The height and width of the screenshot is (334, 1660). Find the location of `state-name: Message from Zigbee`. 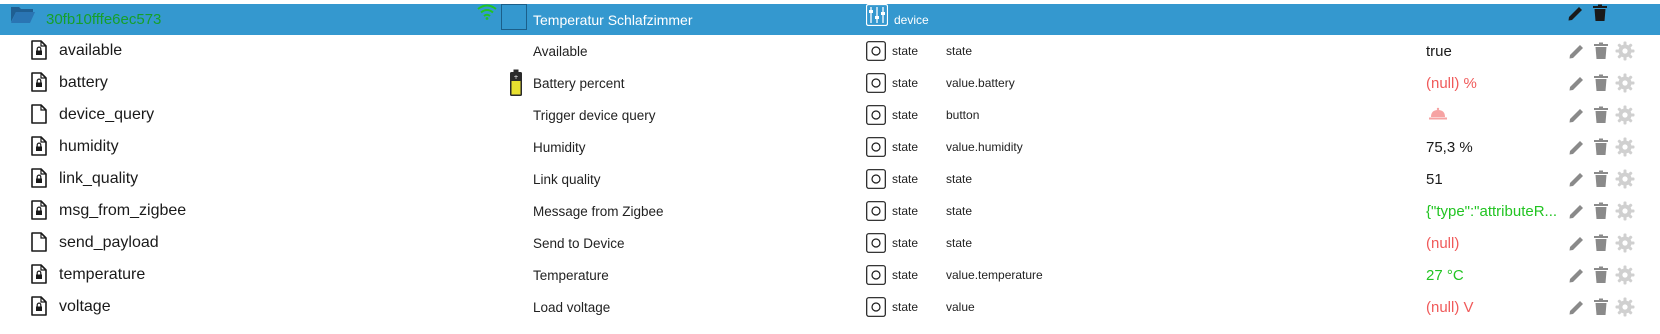

state-name: Message from Zigbee is located at coordinates (598, 211).